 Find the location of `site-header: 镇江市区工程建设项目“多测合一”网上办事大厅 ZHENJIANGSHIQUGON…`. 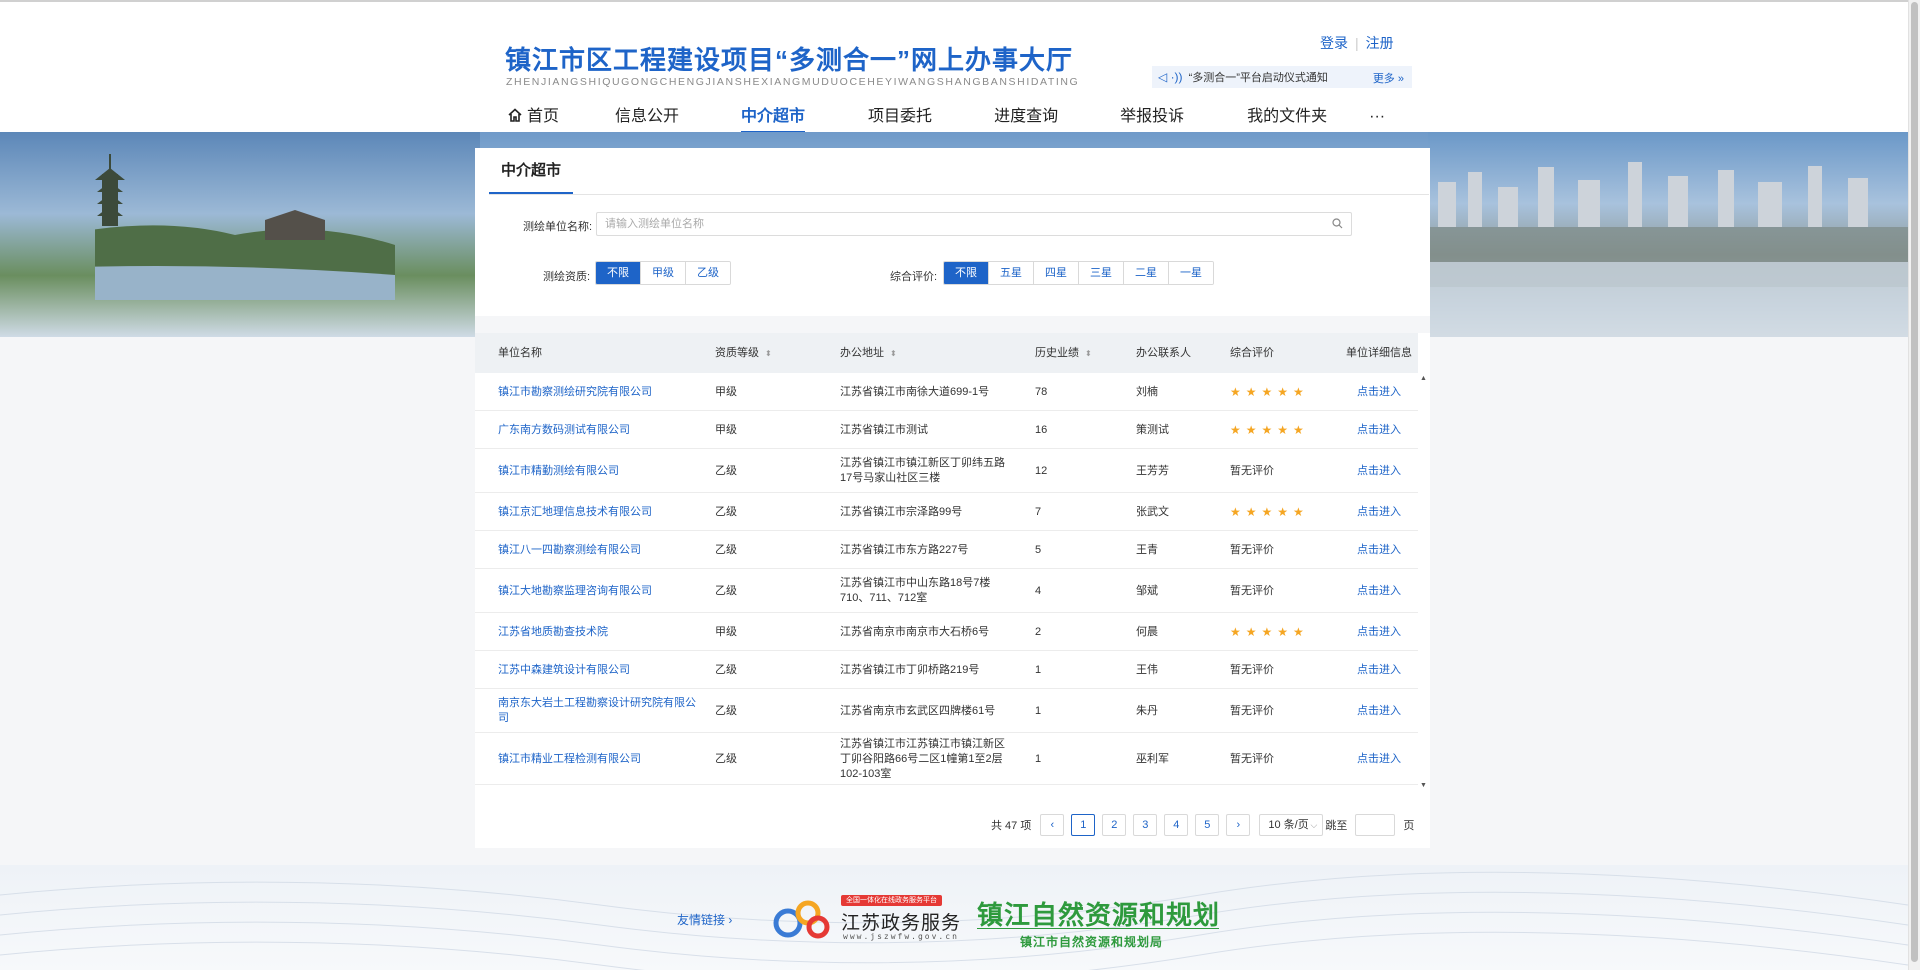

site-header: 镇江市区工程建设项目“多测合一”网上办事大厅 ZHENJIANGSHIQUGON… is located at coordinates (954, 68).